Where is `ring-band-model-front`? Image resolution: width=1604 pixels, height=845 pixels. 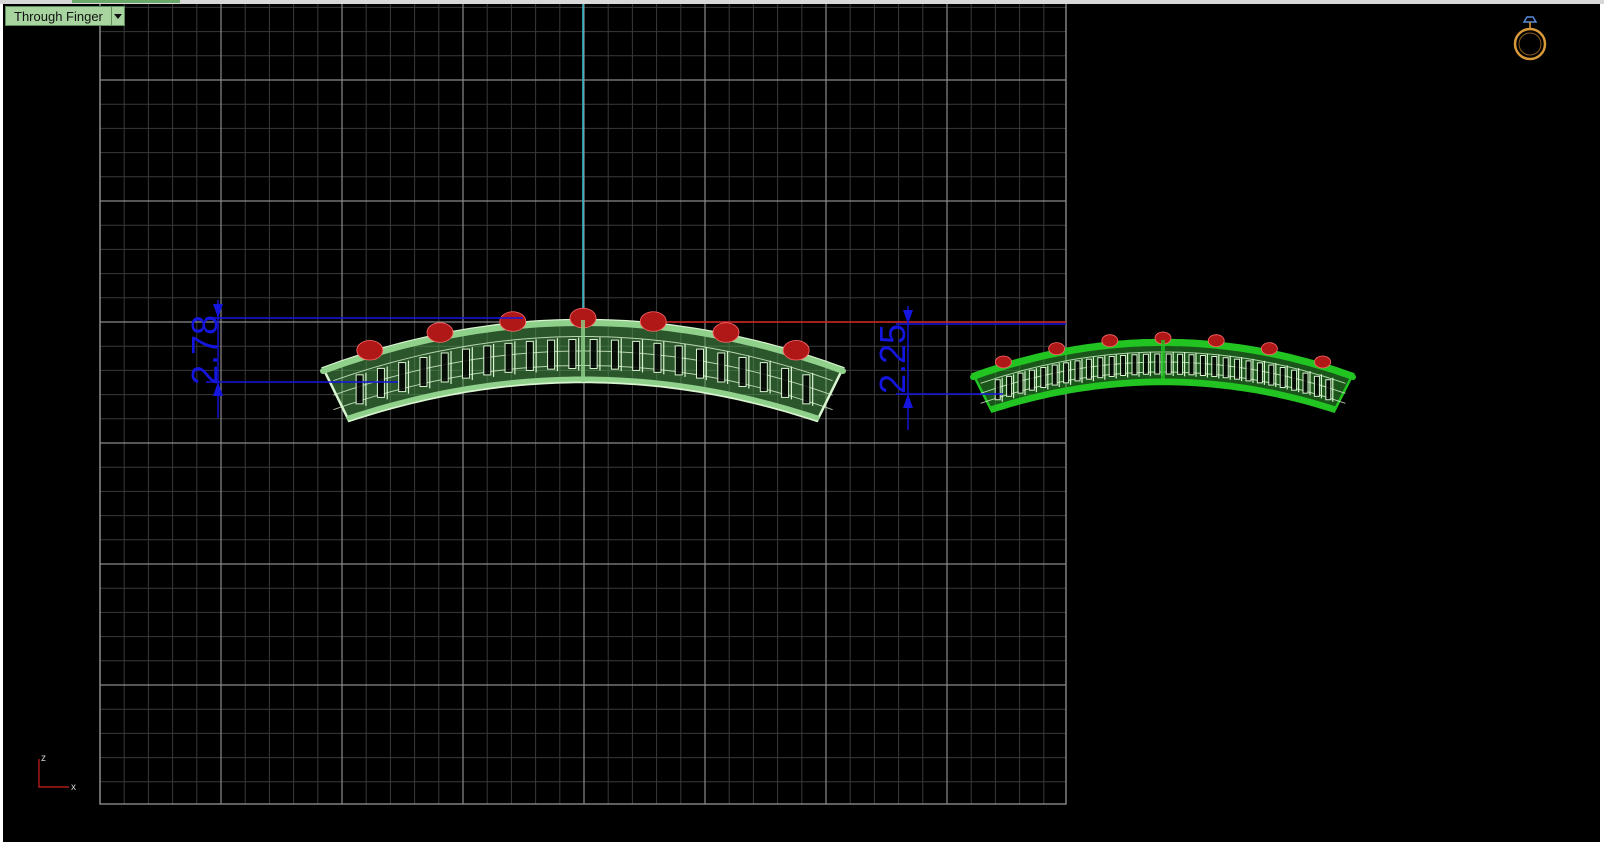
ring-band-model-front is located at coordinates (583, 365).